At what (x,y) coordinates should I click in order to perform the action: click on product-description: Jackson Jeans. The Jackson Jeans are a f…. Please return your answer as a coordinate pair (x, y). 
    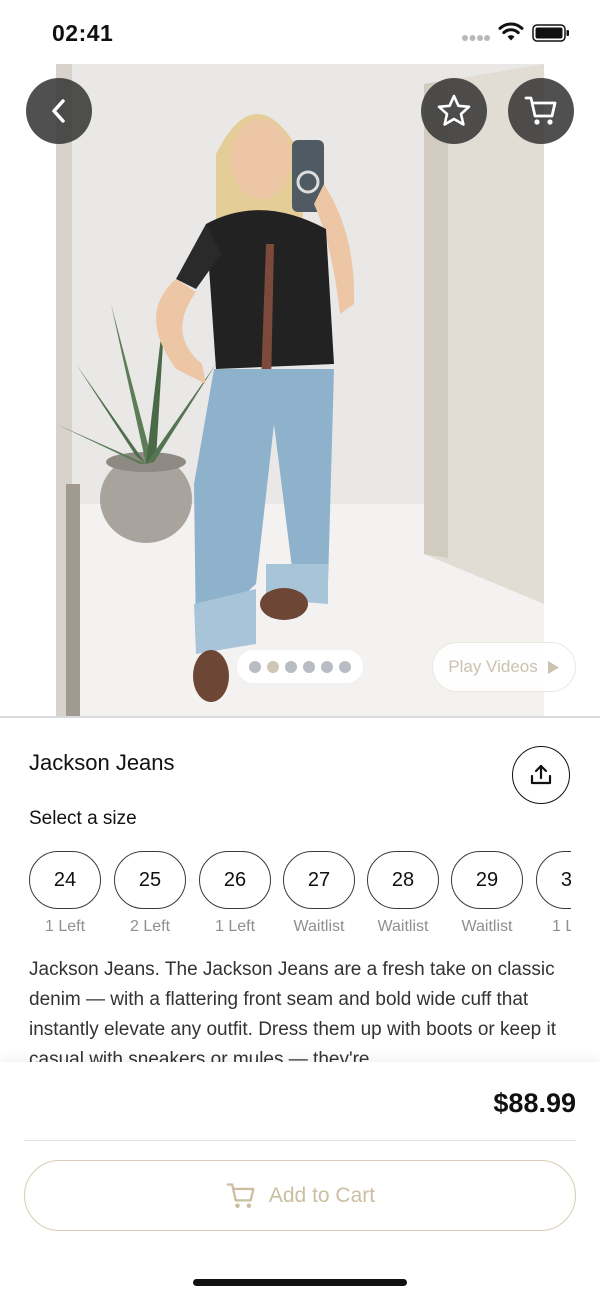
    Looking at the image, I should click on (292, 1011).